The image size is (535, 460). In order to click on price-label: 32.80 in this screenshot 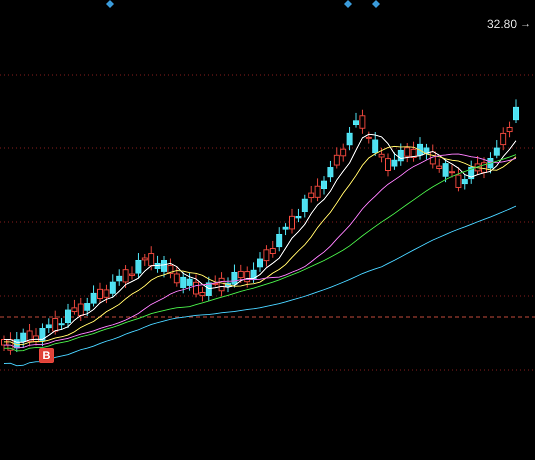, I will do `click(501, 24)`.